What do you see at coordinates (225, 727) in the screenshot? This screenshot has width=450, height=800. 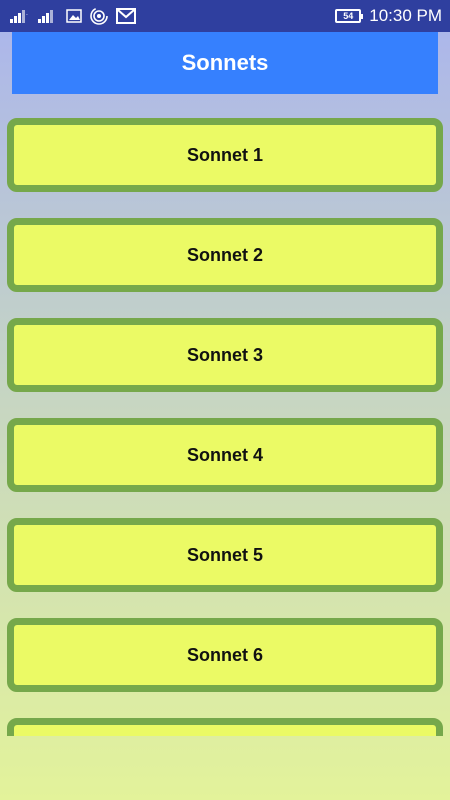 I see `sonnet-7-button` at bounding box center [225, 727].